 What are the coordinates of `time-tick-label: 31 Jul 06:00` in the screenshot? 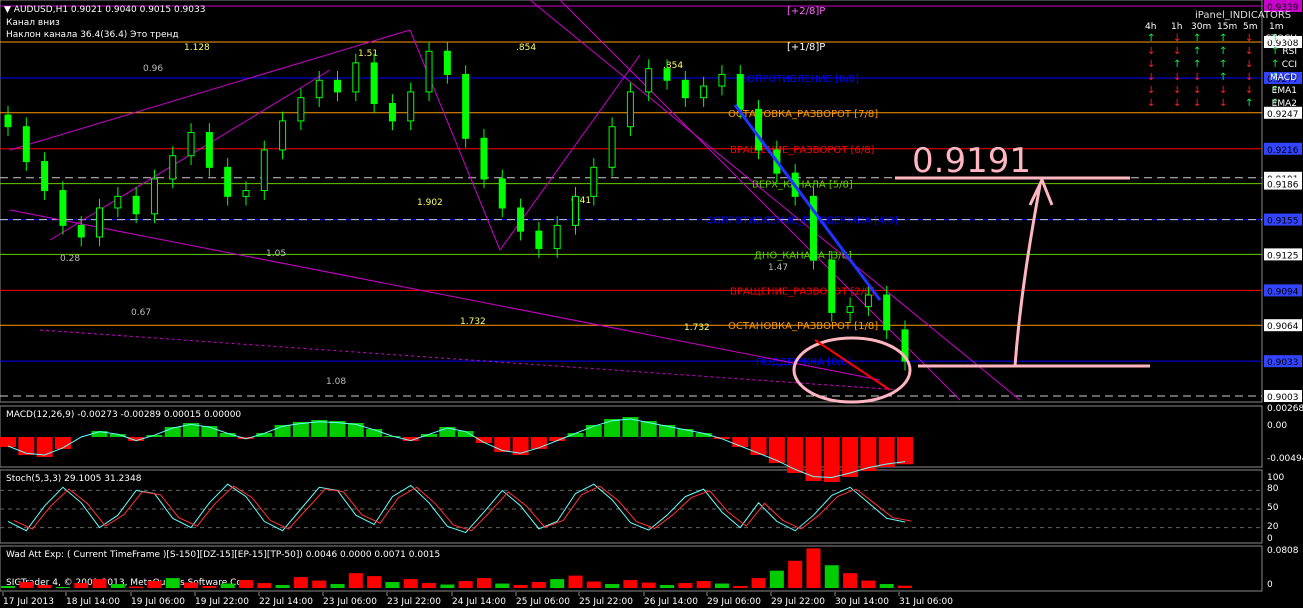 It's located at (926, 602).